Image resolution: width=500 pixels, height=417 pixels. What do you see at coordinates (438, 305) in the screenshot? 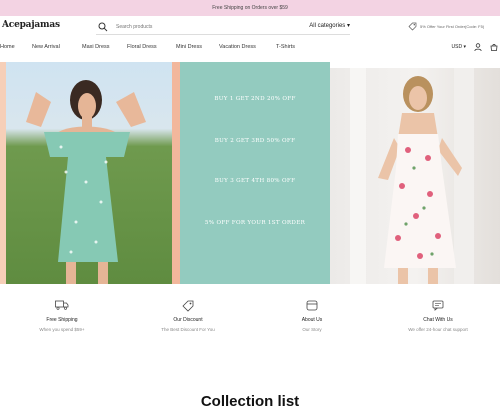
I see `chat-icon` at bounding box center [438, 305].